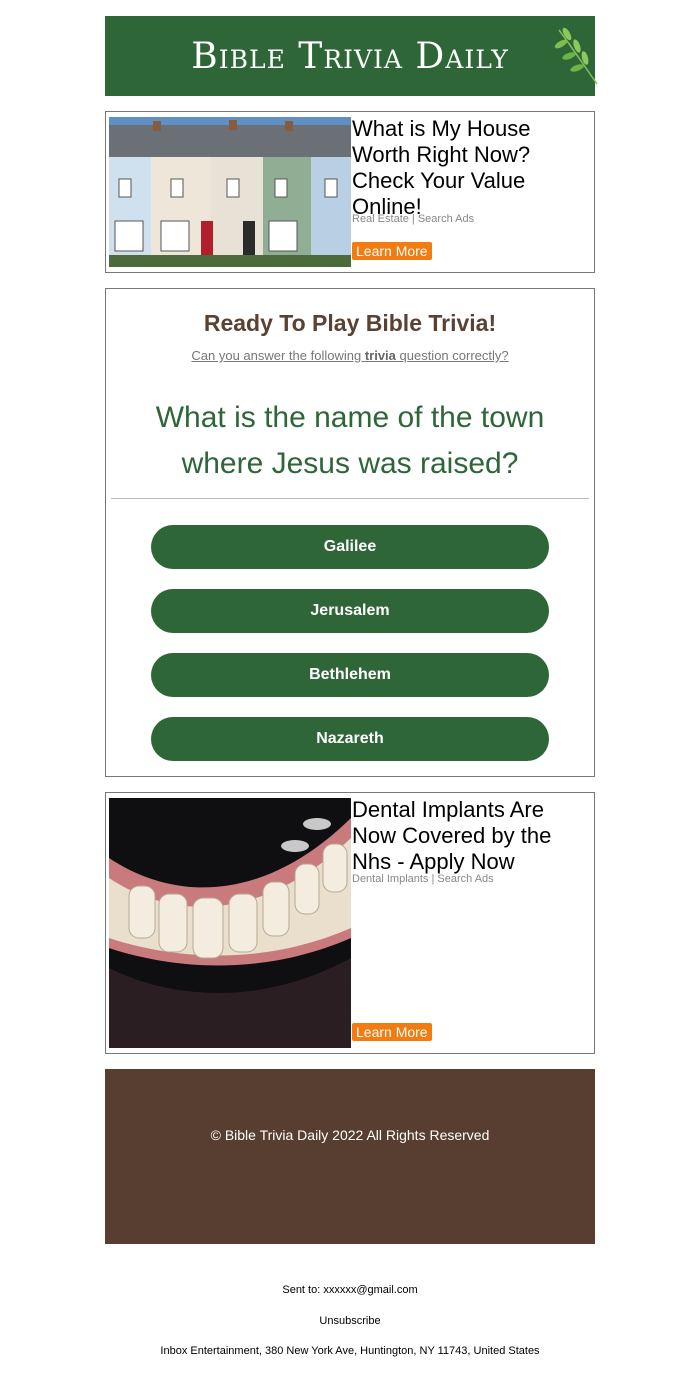 The image size is (700, 1398). I want to click on answer-button-galilee: Galilee, so click(350, 547).